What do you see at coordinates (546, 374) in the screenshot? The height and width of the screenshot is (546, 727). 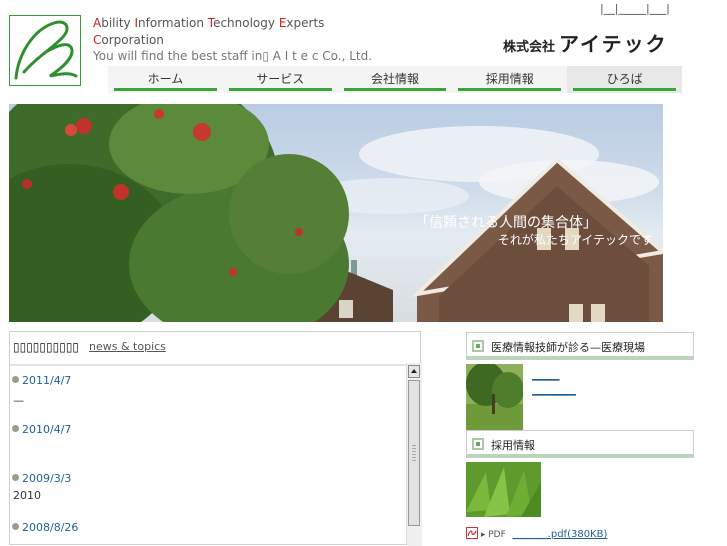 I see `medical-link-1: _____` at bounding box center [546, 374].